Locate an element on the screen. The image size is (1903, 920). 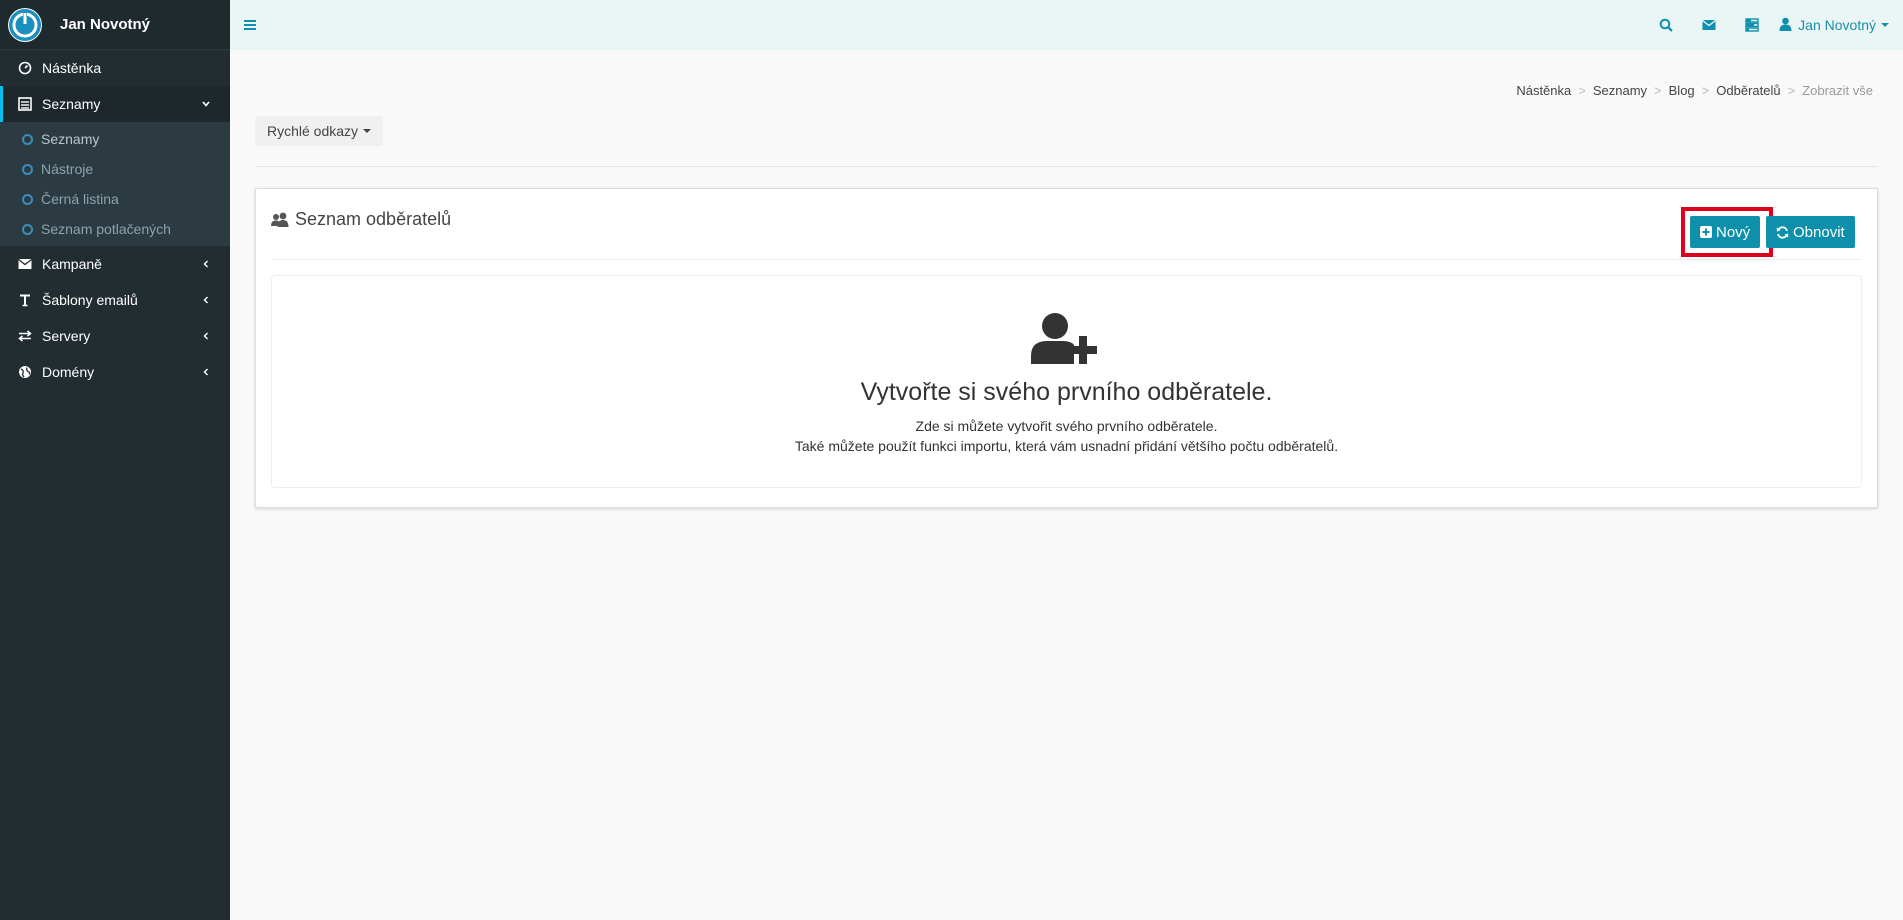
submenu-item-tools: Nástroje is located at coordinates (115, 169).